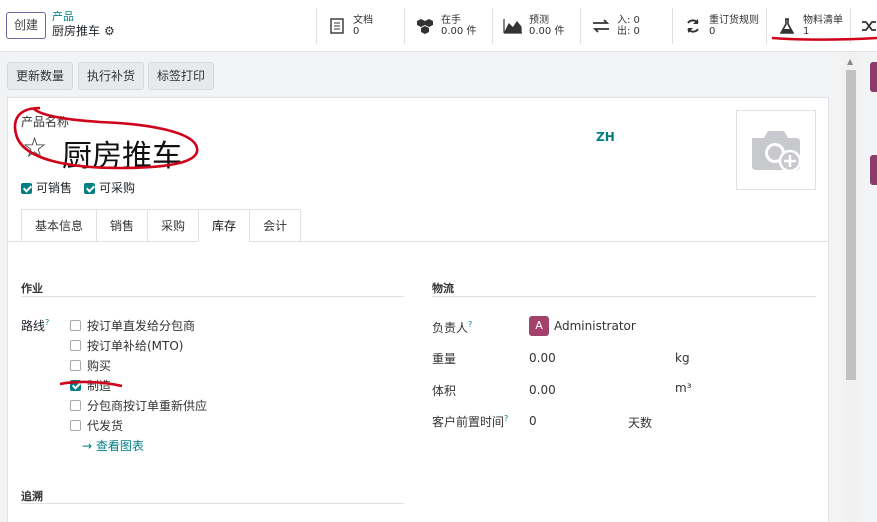 The image size is (877, 522). What do you see at coordinates (59, 225) in the screenshot?
I see `tab-general-info: 基本信息` at bounding box center [59, 225].